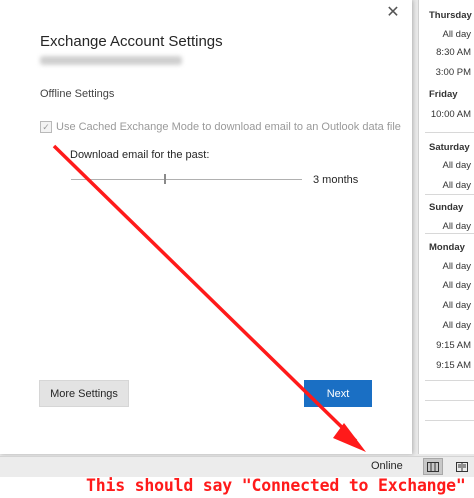  Describe the element at coordinates (349, 437) in the screenshot. I see `arrow-head` at that location.